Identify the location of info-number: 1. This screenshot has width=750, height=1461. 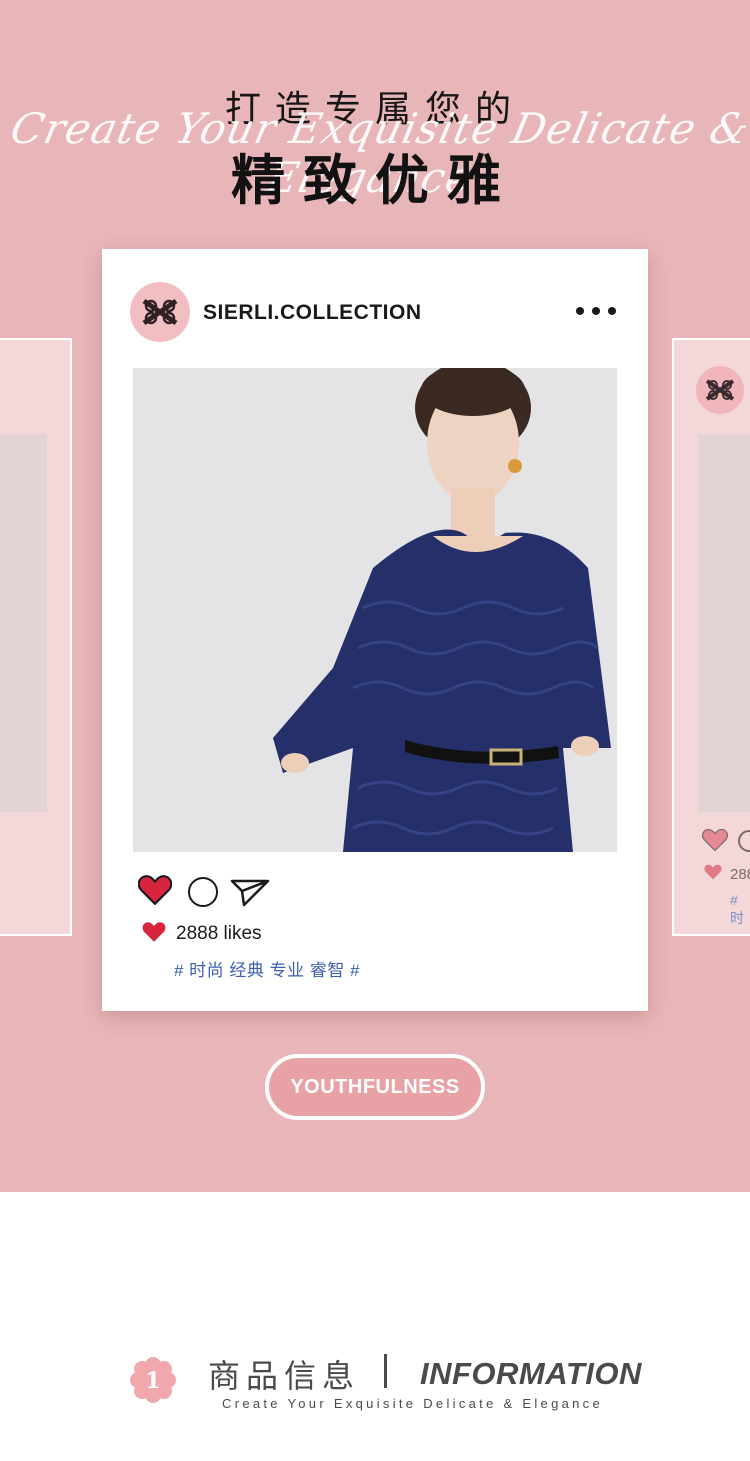
(152, 1381).